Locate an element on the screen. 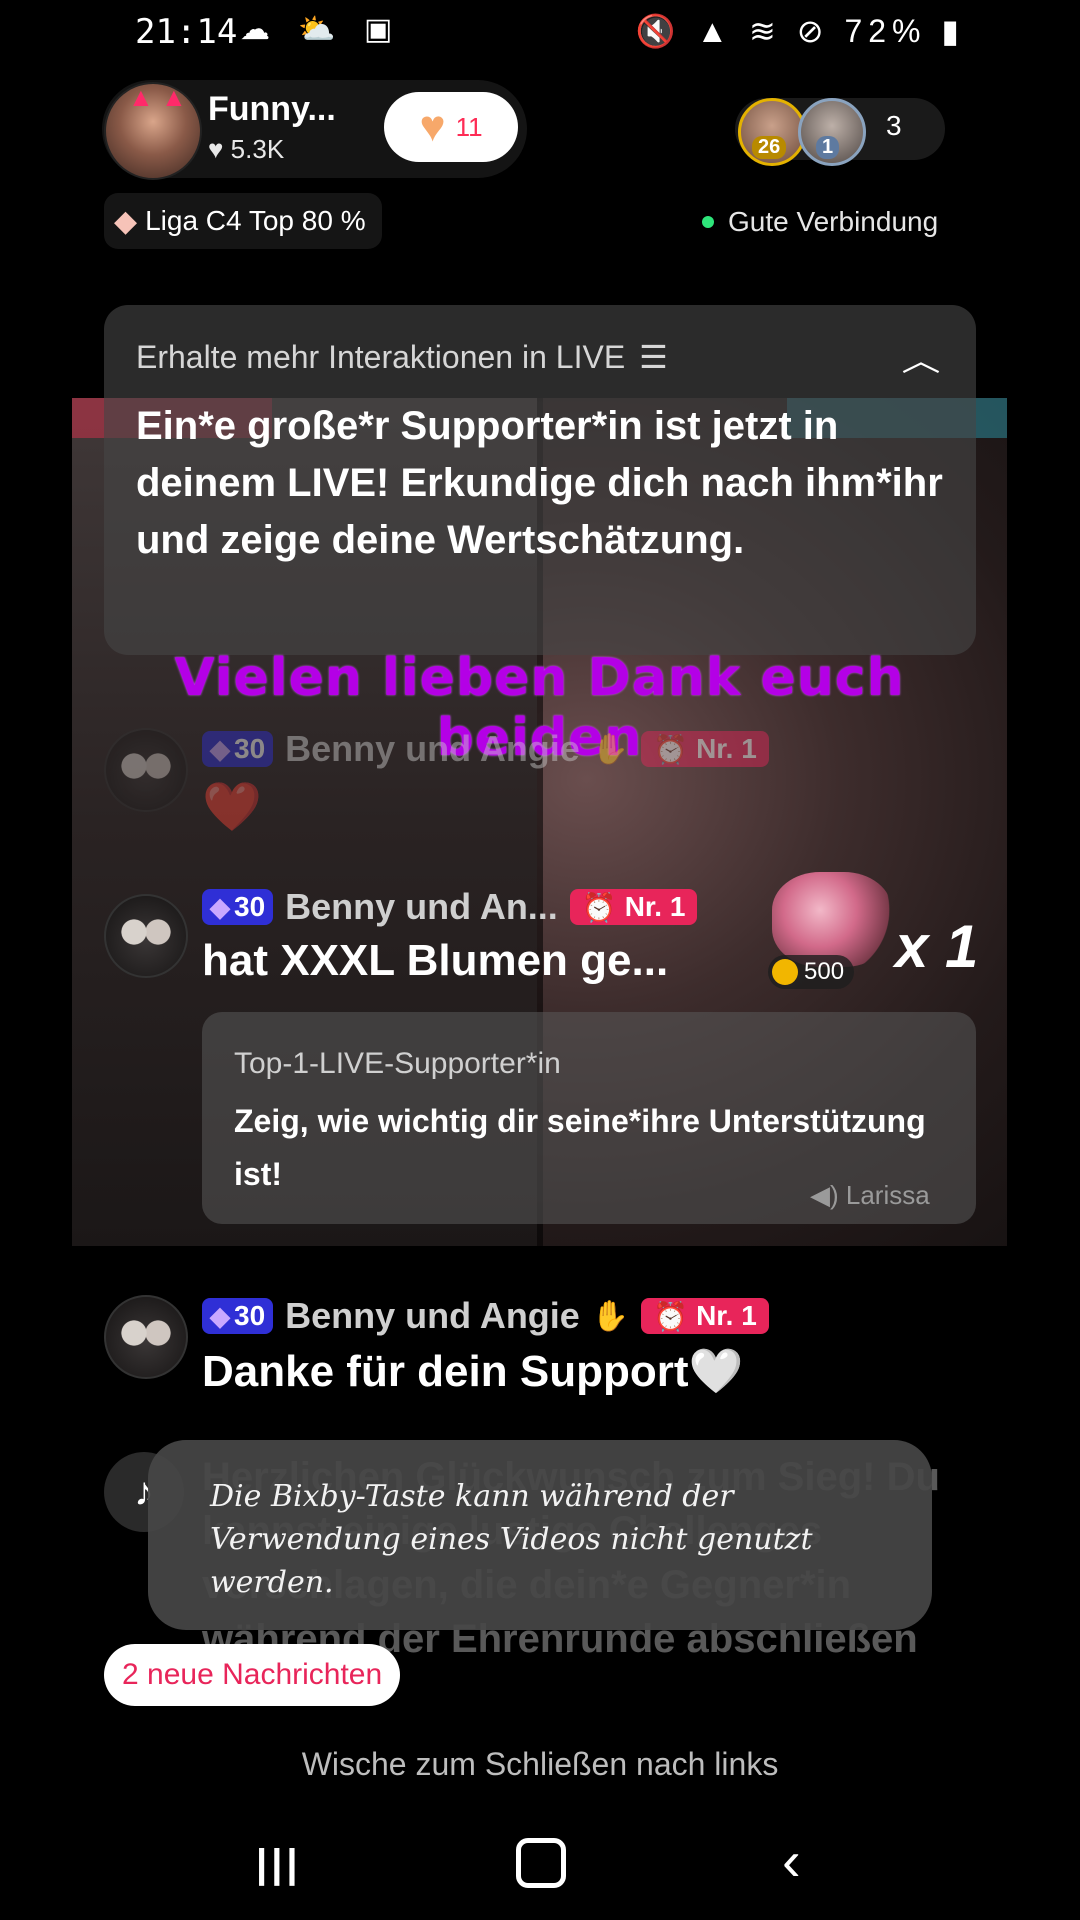 The width and height of the screenshot is (1080, 1920). status-system-icons: 🔇 ▲ ≋ ⊘ 72% ▮ is located at coordinates (800, 31).